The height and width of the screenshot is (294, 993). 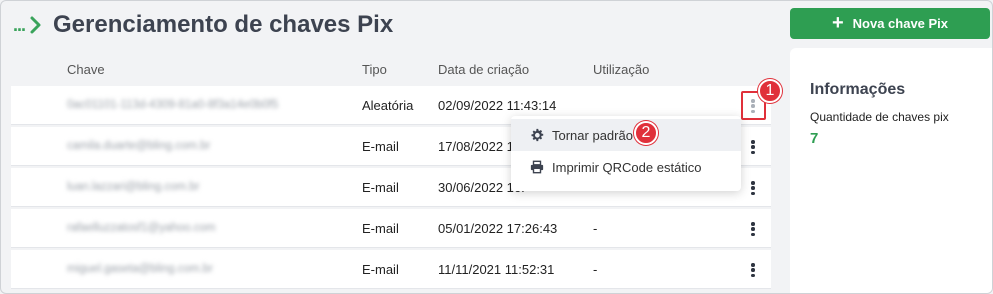 What do you see at coordinates (537, 167) in the screenshot?
I see `printer-icon` at bounding box center [537, 167].